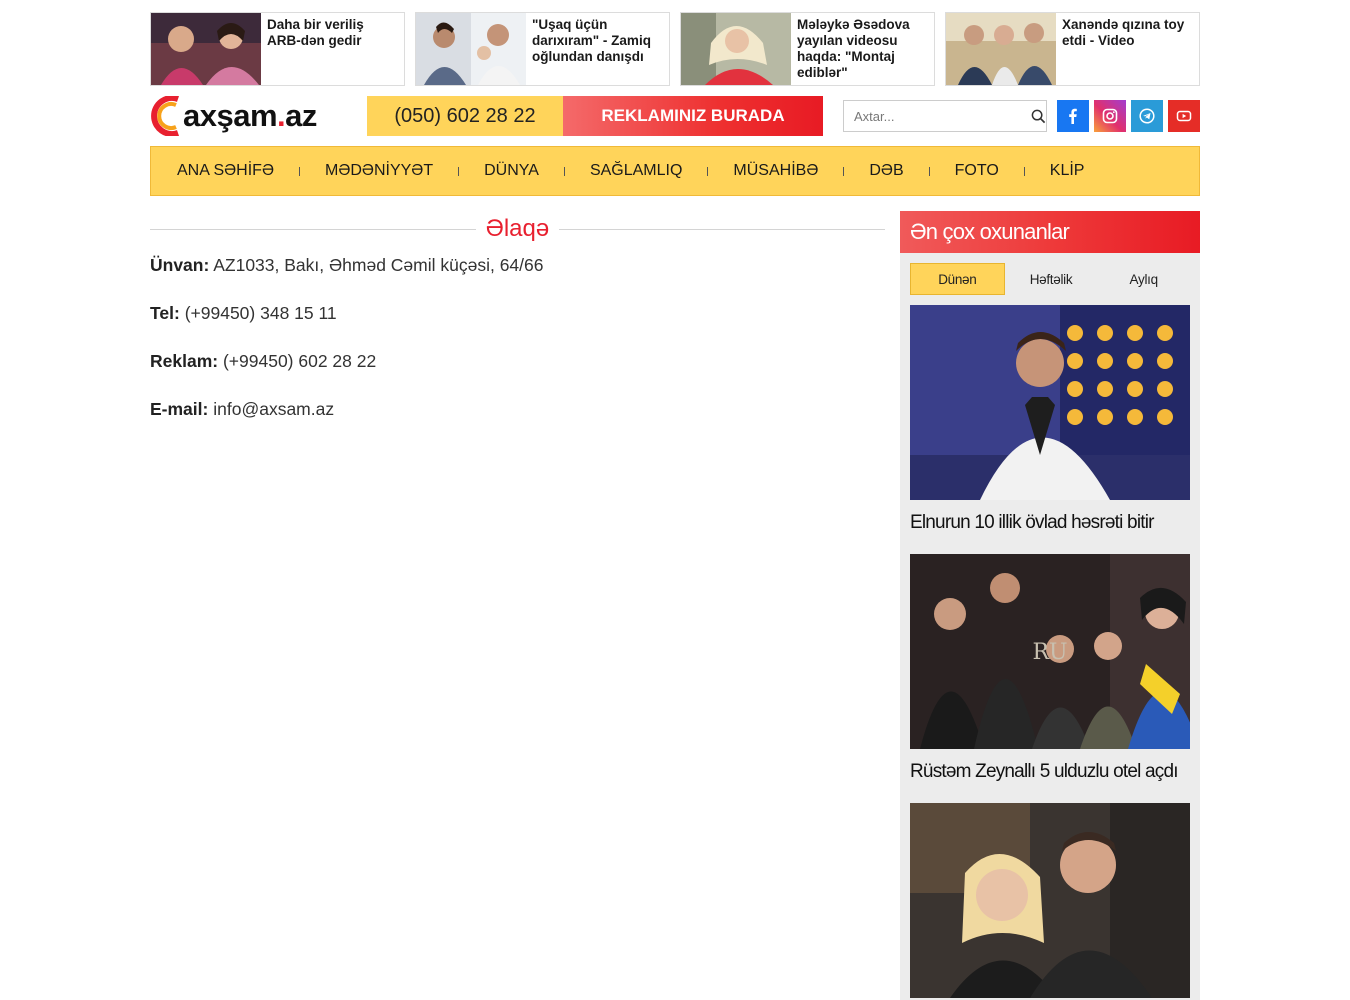 This screenshot has width=1350, height=1000. I want to click on nav-item-photo: FOTO, so click(977, 171).